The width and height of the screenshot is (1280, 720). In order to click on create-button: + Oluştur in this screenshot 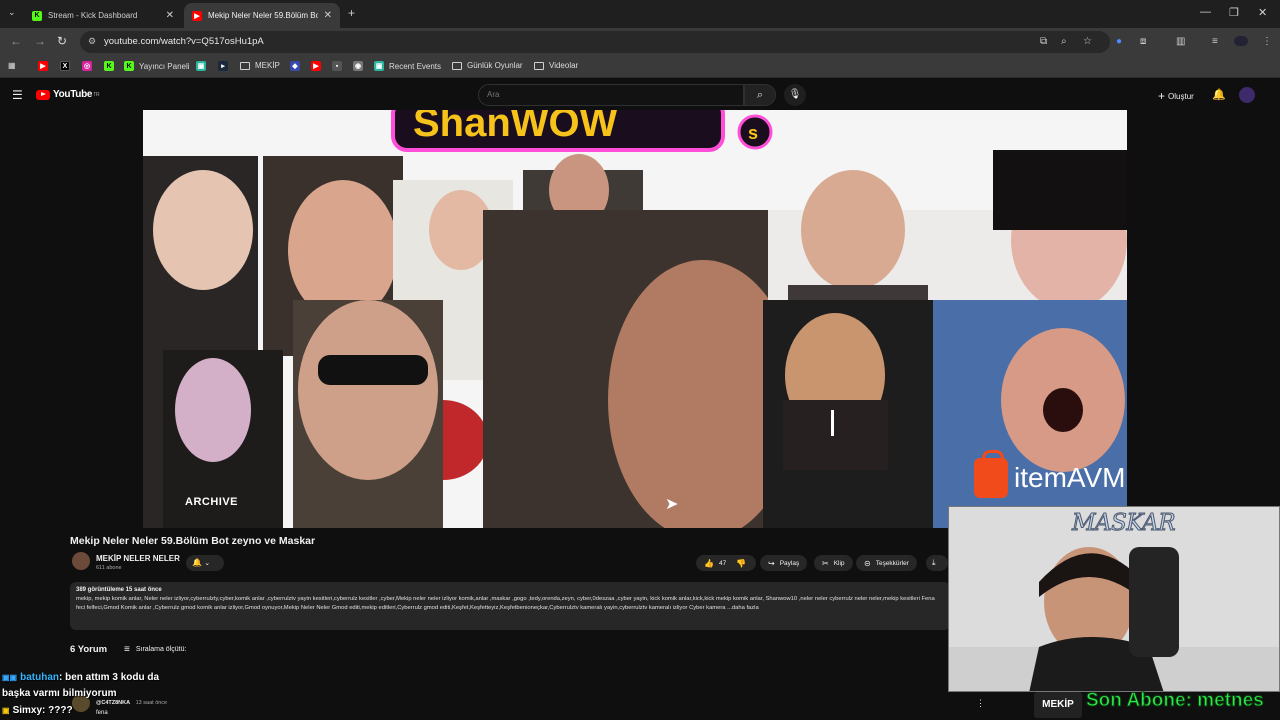, I will do `click(1176, 96)`.